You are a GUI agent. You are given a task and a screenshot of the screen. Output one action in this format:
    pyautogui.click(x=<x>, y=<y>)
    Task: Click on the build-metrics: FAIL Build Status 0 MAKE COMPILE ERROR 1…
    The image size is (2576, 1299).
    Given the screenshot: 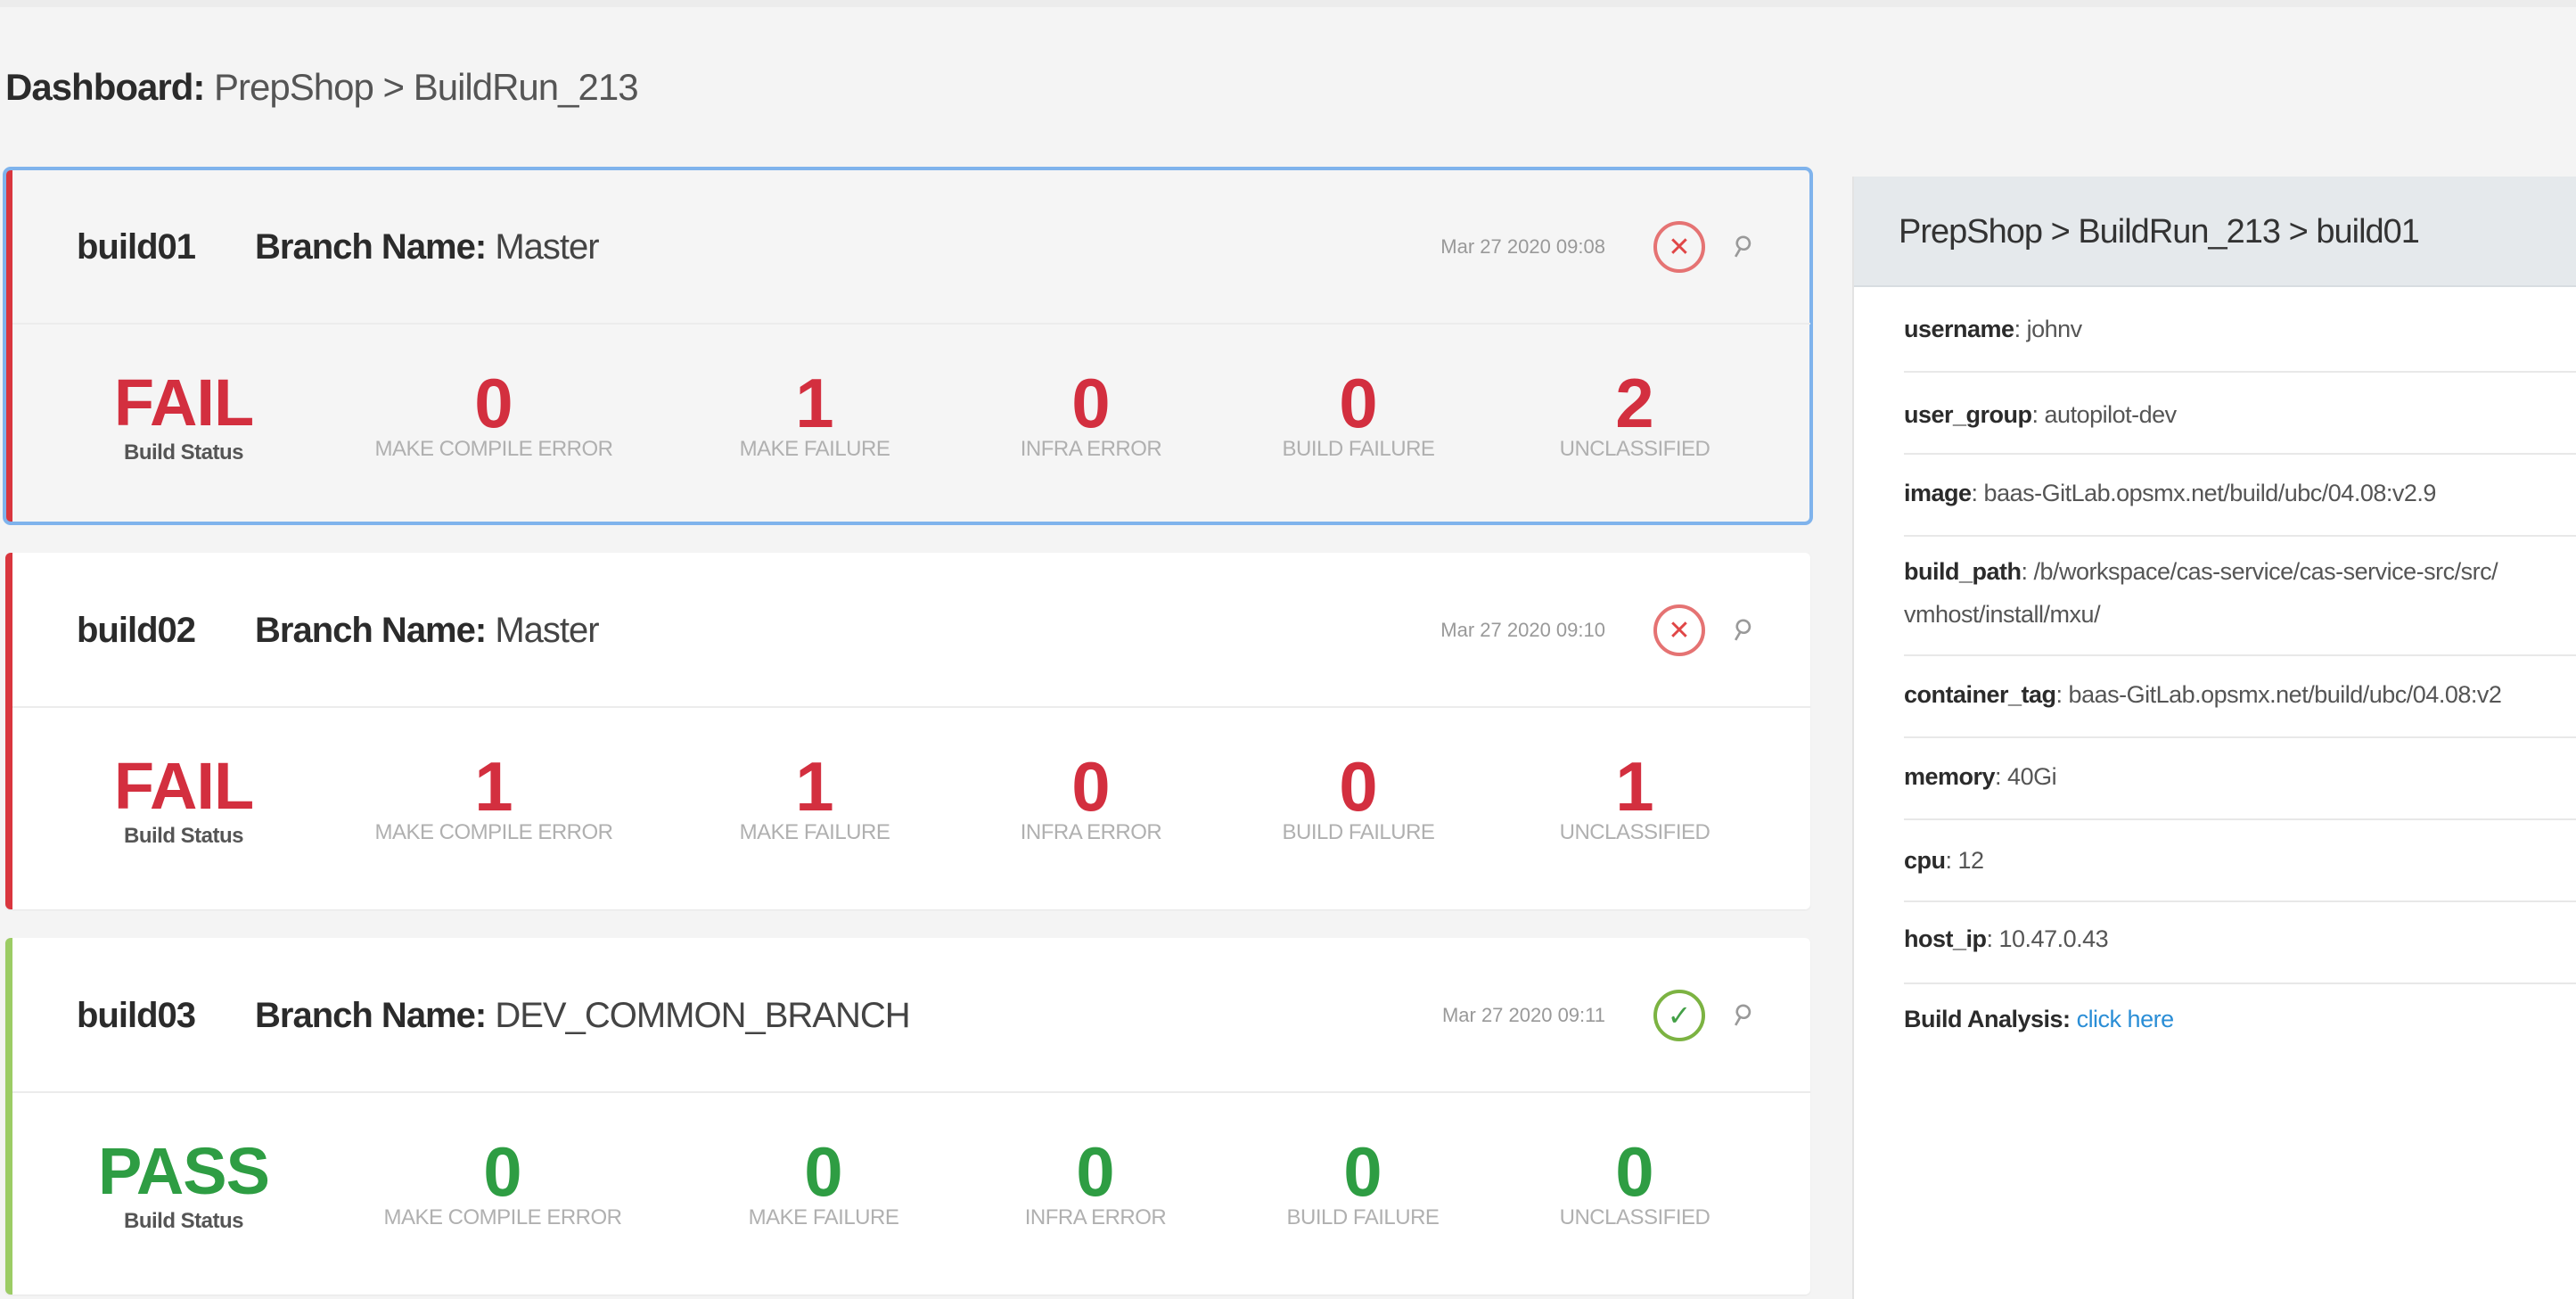 What is the action you would take?
    pyautogui.click(x=911, y=424)
    